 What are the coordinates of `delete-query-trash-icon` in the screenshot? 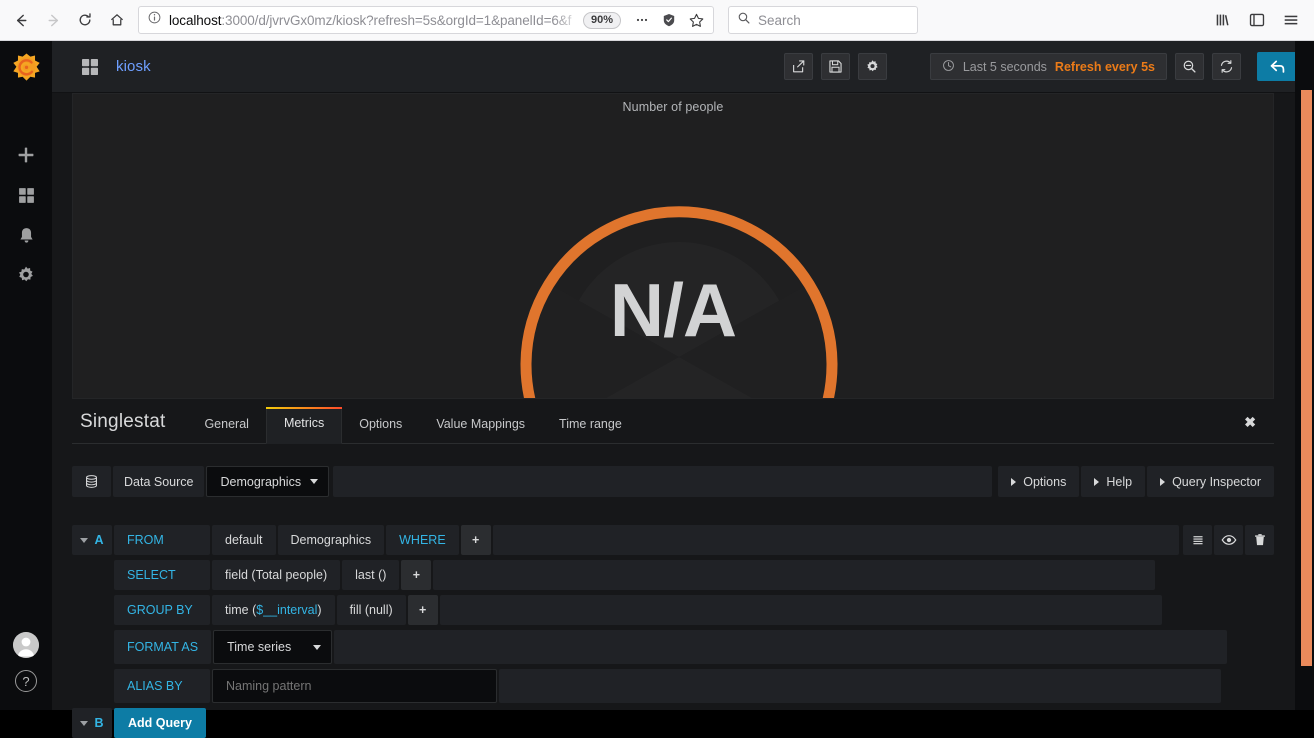 It's located at (1259, 540).